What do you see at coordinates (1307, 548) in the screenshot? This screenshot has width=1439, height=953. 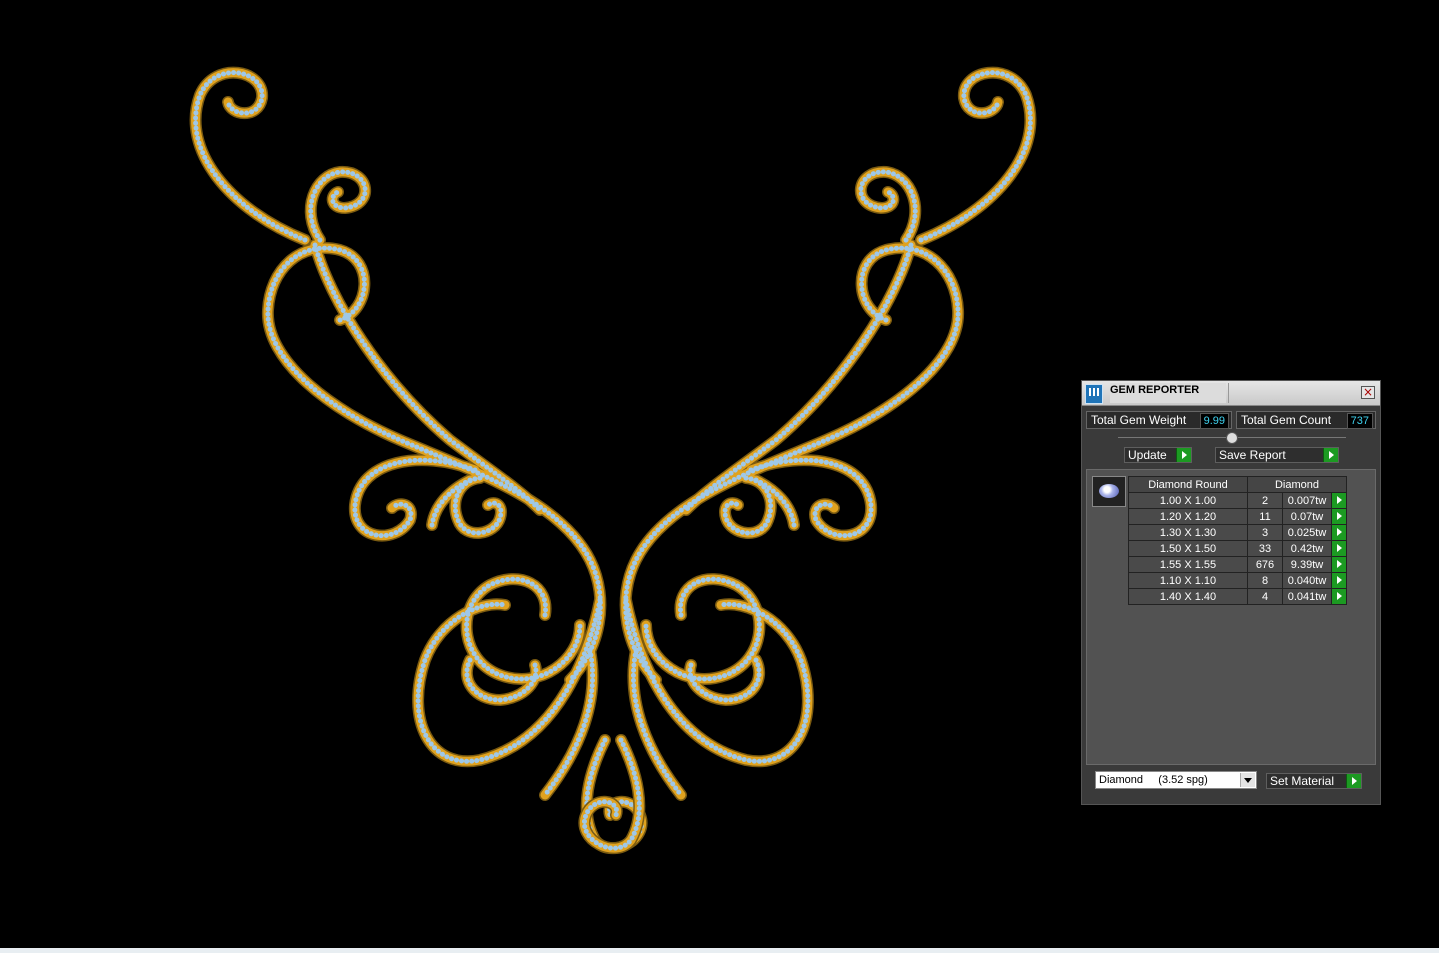 I see `gem-weight: 0.42tw` at bounding box center [1307, 548].